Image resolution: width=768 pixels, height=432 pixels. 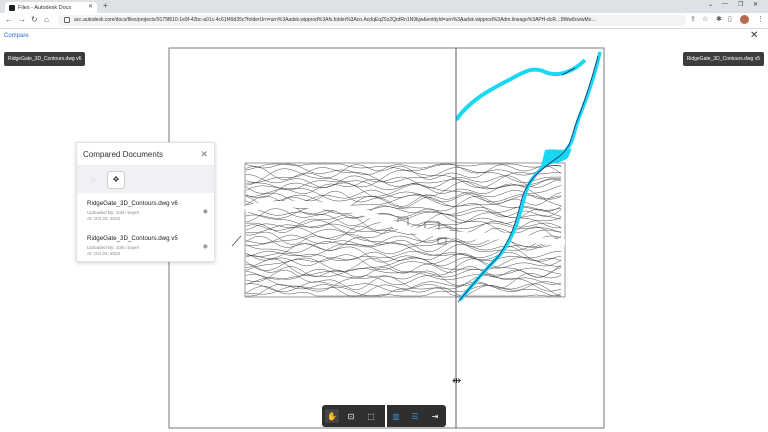 I want to click on panel-header: Compared Documents ✕, so click(x=145, y=154).